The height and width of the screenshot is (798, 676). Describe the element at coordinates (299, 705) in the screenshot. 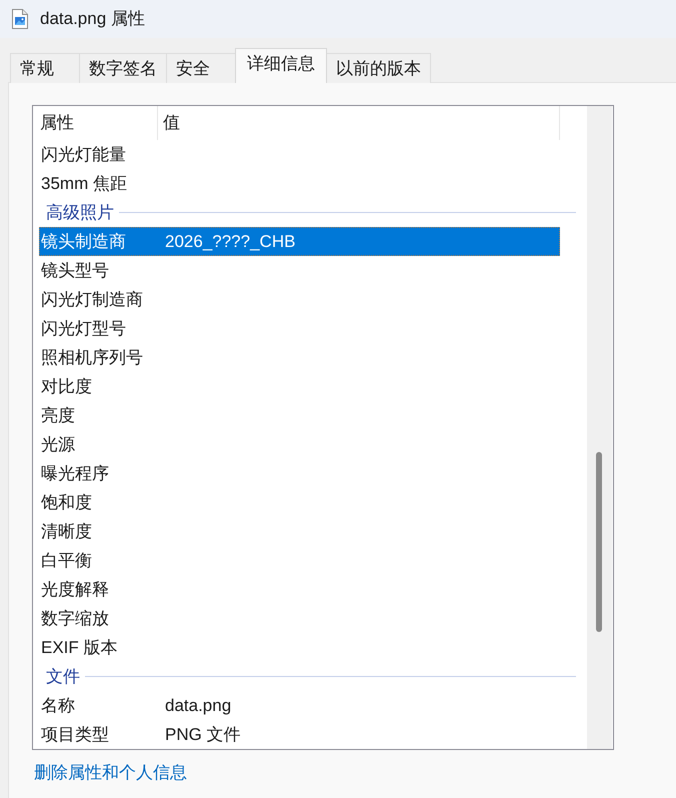

I see `property-row: 名称 data.png` at that location.